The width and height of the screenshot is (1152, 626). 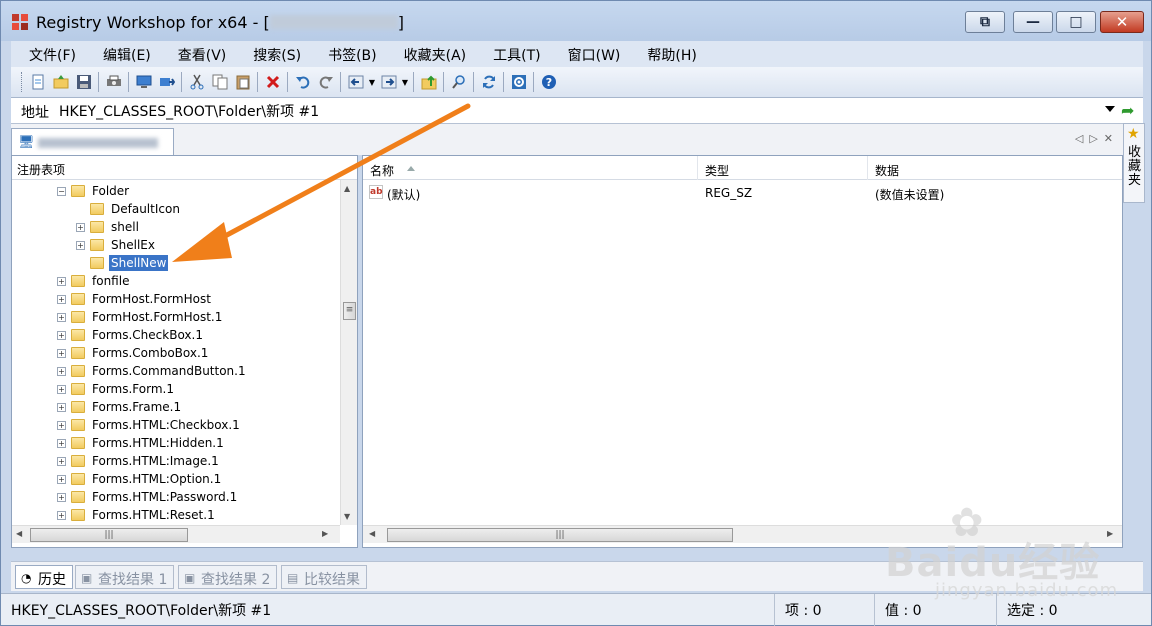 I want to click on maximize-button: □, so click(x=1076, y=22).